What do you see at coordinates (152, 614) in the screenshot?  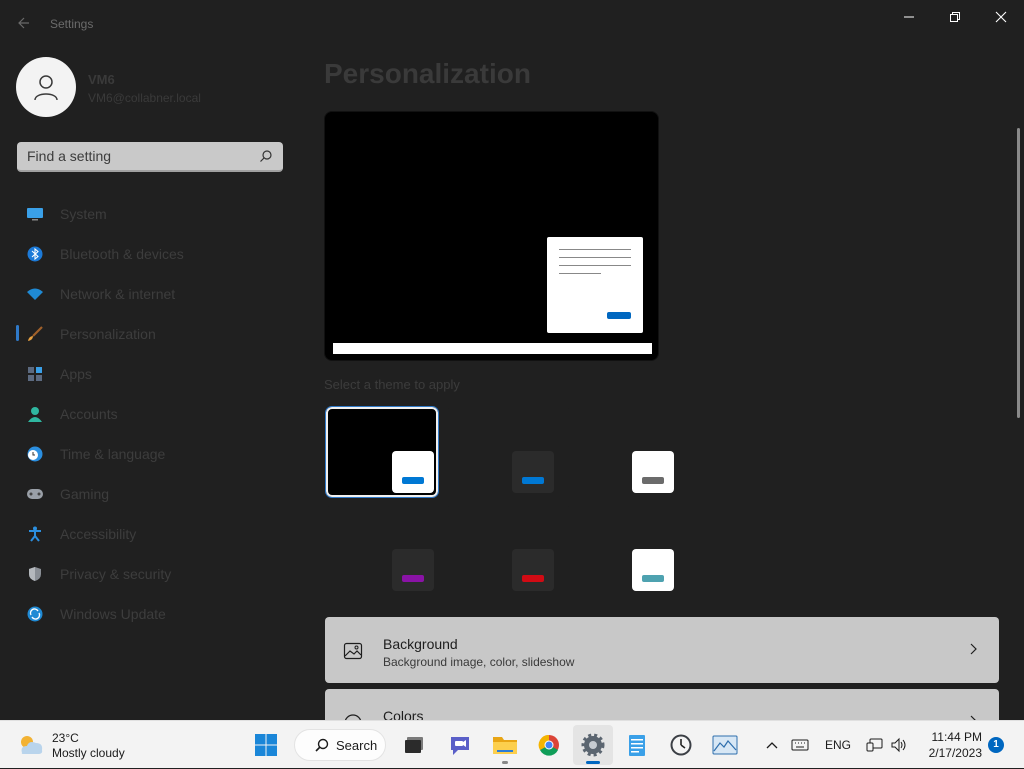 I see `sidebar-item-windows-update: Windows Update` at bounding box center [152, 614].